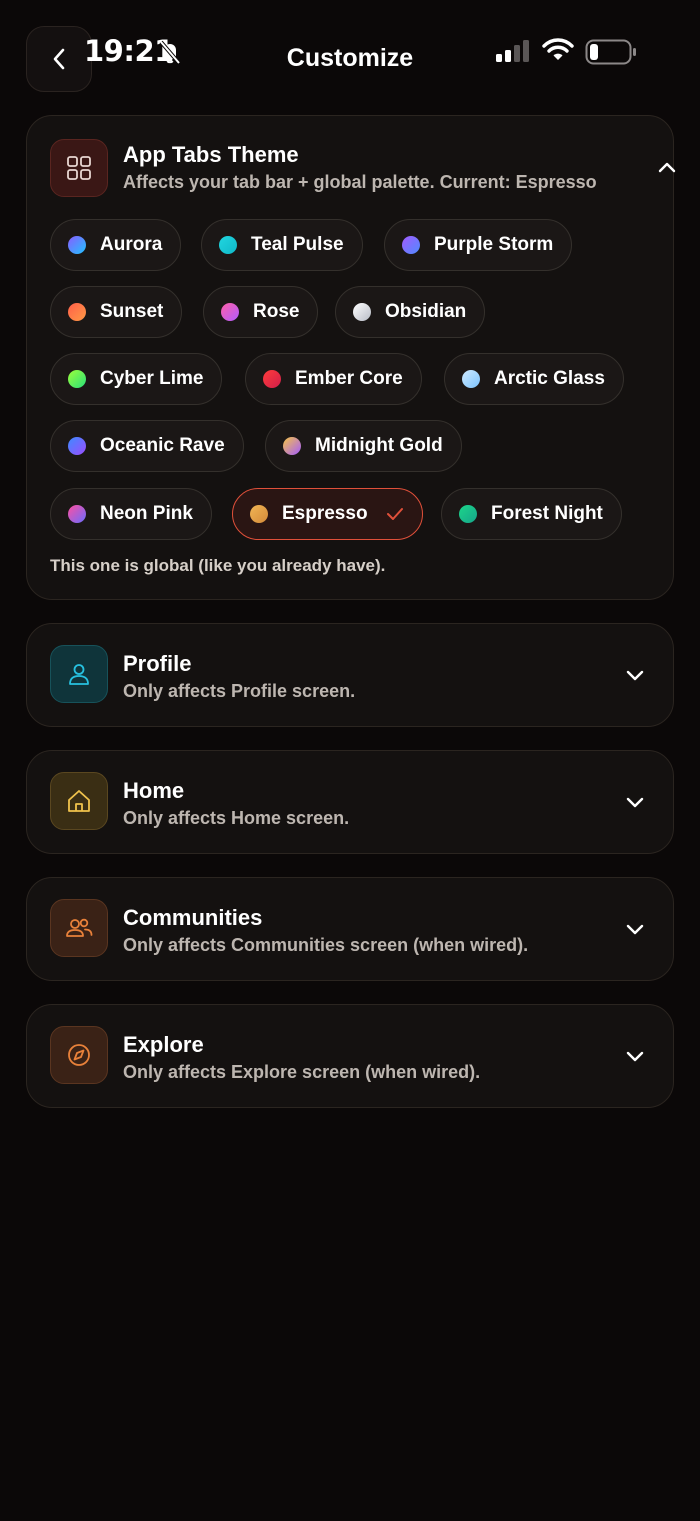  I want to click on theme-chip-sunset: Sunset, so click(116, 312).